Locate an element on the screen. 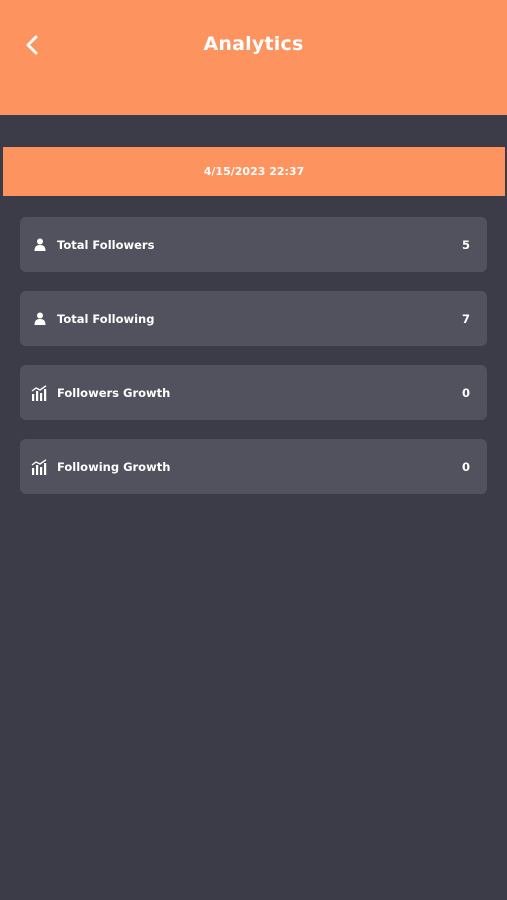  page-title: Analytics is located at coordinates (253, 44).